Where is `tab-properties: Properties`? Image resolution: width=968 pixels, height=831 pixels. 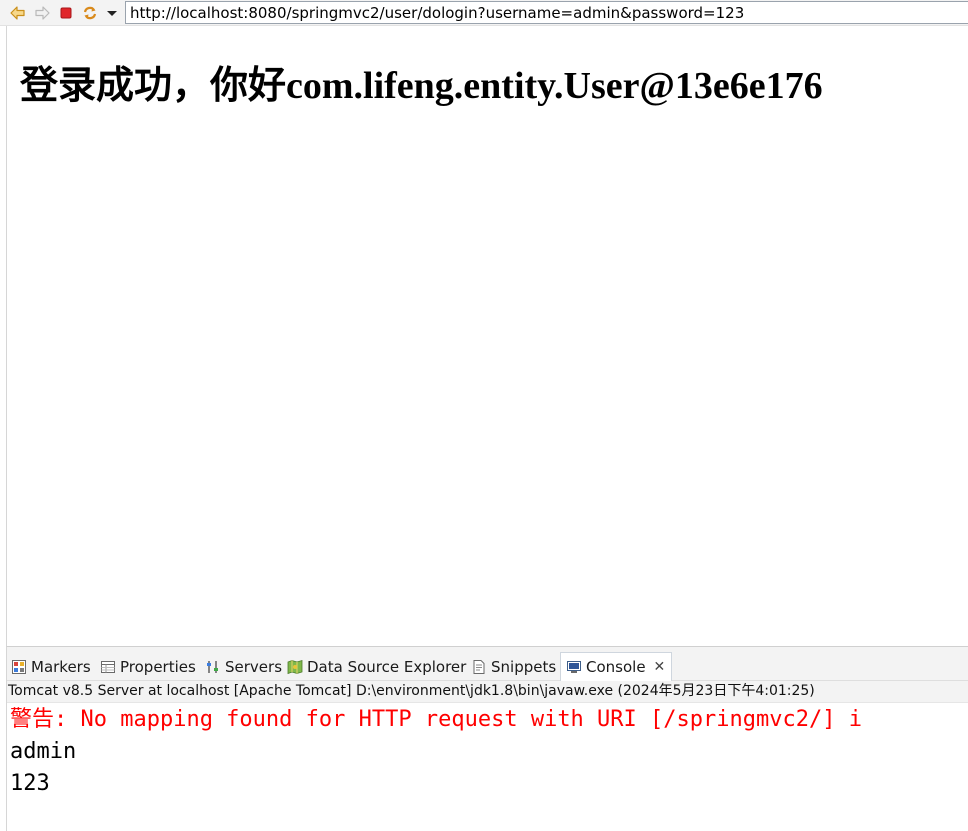
tab-properties: Properties is located at coordinates (148, 667).